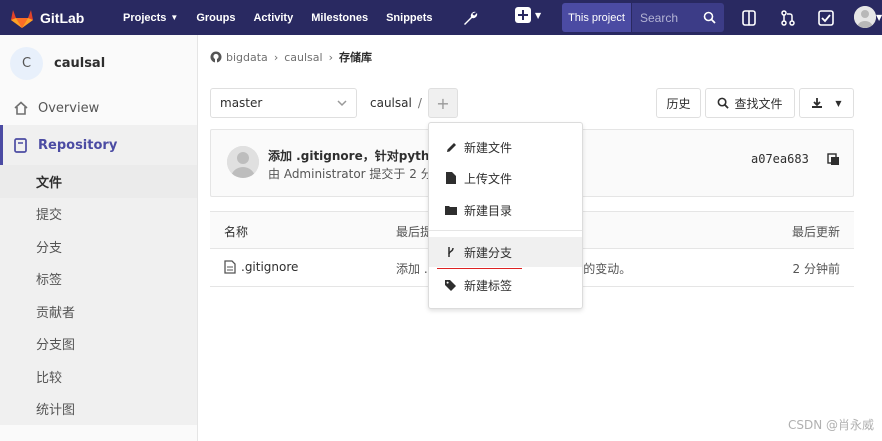 Image resolution: width=882 pixels, height=441 pixels. Describe the element at coordinates (98, 181) in the screenshot. I see `sidebar-sub-files: 文件` at that location.